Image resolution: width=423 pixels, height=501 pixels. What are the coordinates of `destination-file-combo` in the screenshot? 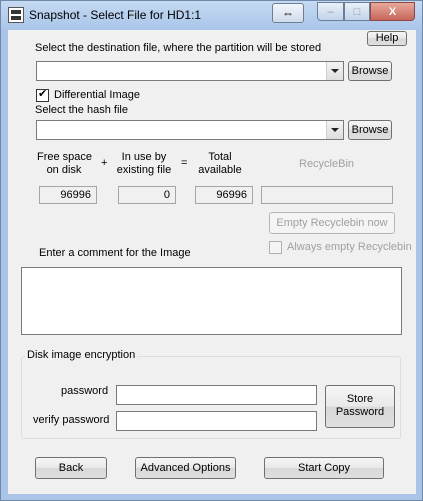 It's located at (190, 71).